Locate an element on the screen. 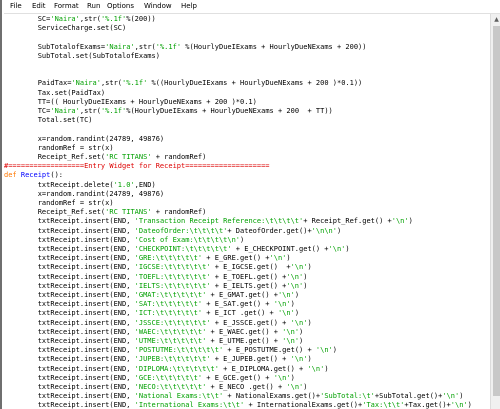  code-token: + E_GMAT.get() + is located at coordinates (242, 295).